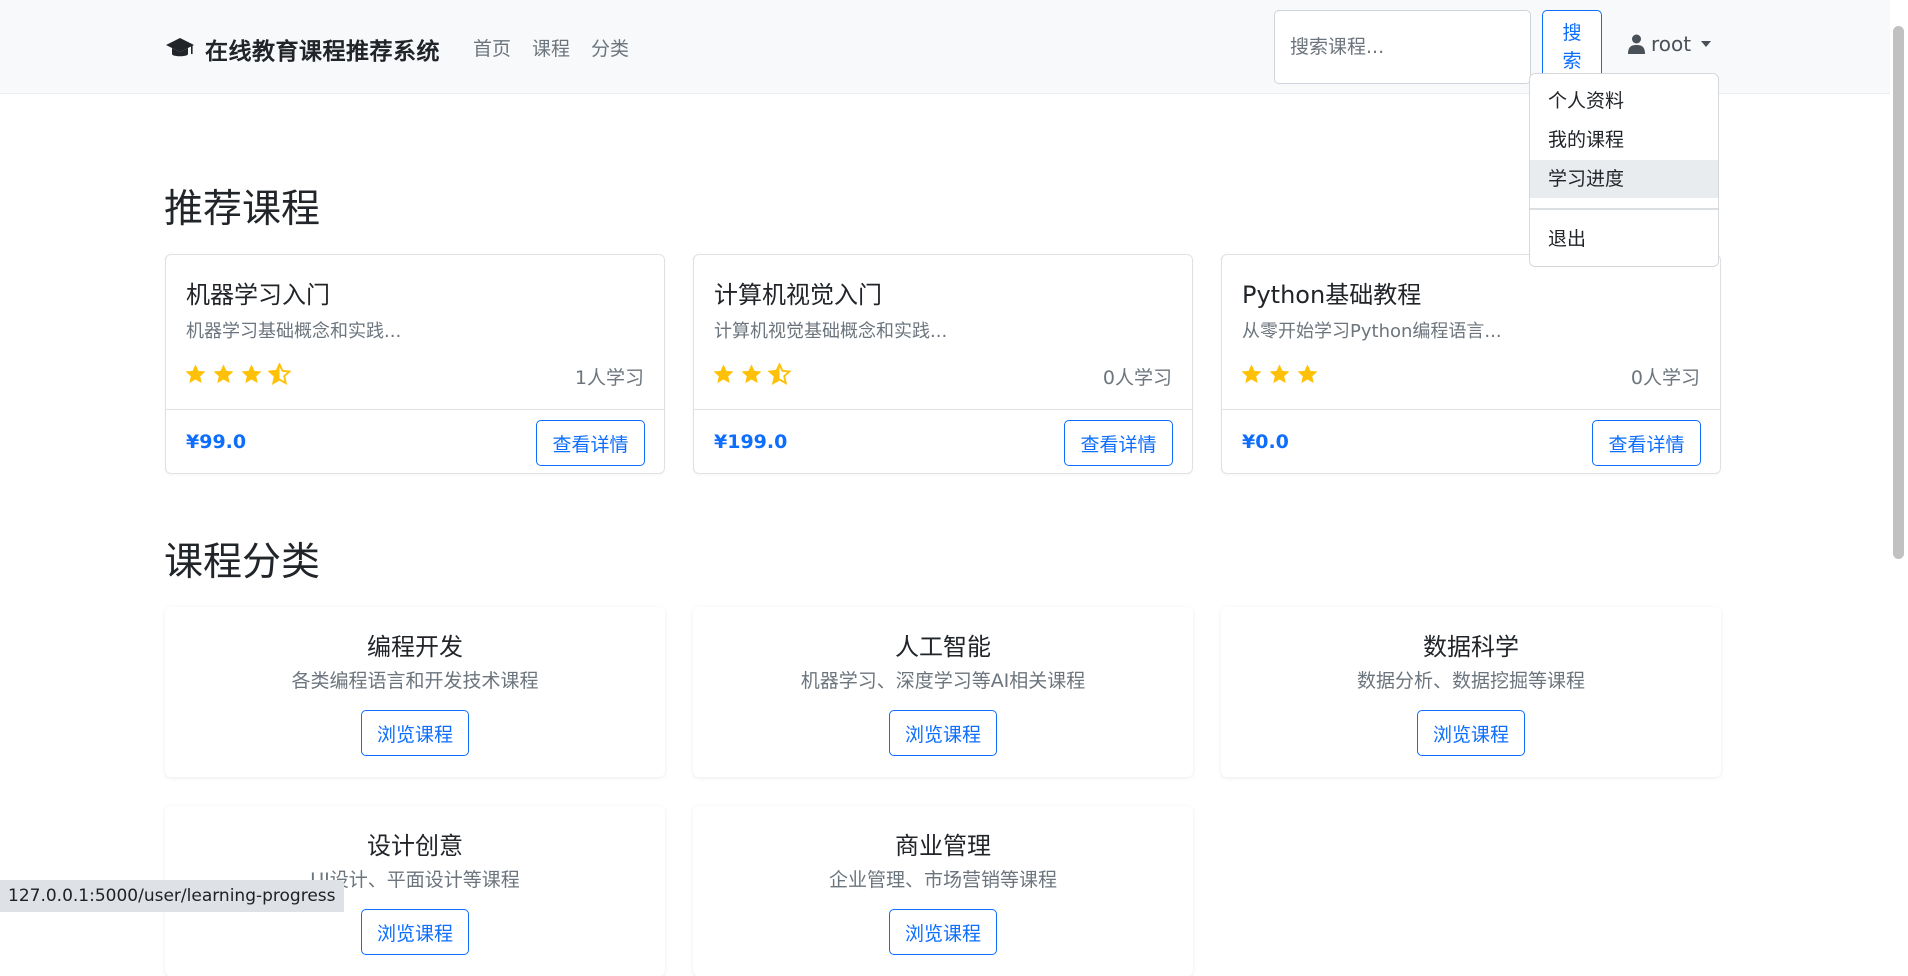  I want to click on course-title: Python基础教程, so click(1332, 295).